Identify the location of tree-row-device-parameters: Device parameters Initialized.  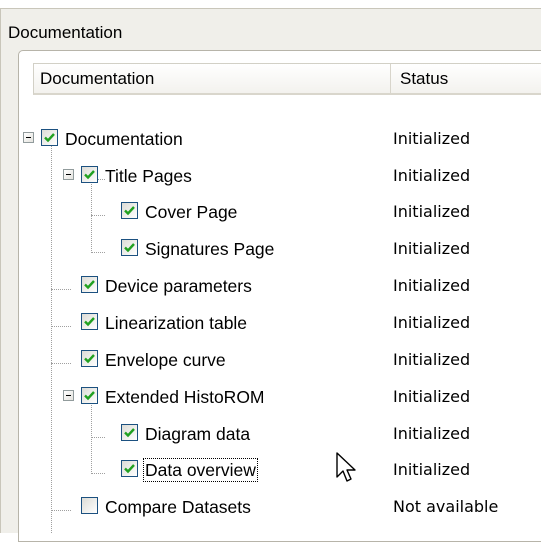
(280, 286).